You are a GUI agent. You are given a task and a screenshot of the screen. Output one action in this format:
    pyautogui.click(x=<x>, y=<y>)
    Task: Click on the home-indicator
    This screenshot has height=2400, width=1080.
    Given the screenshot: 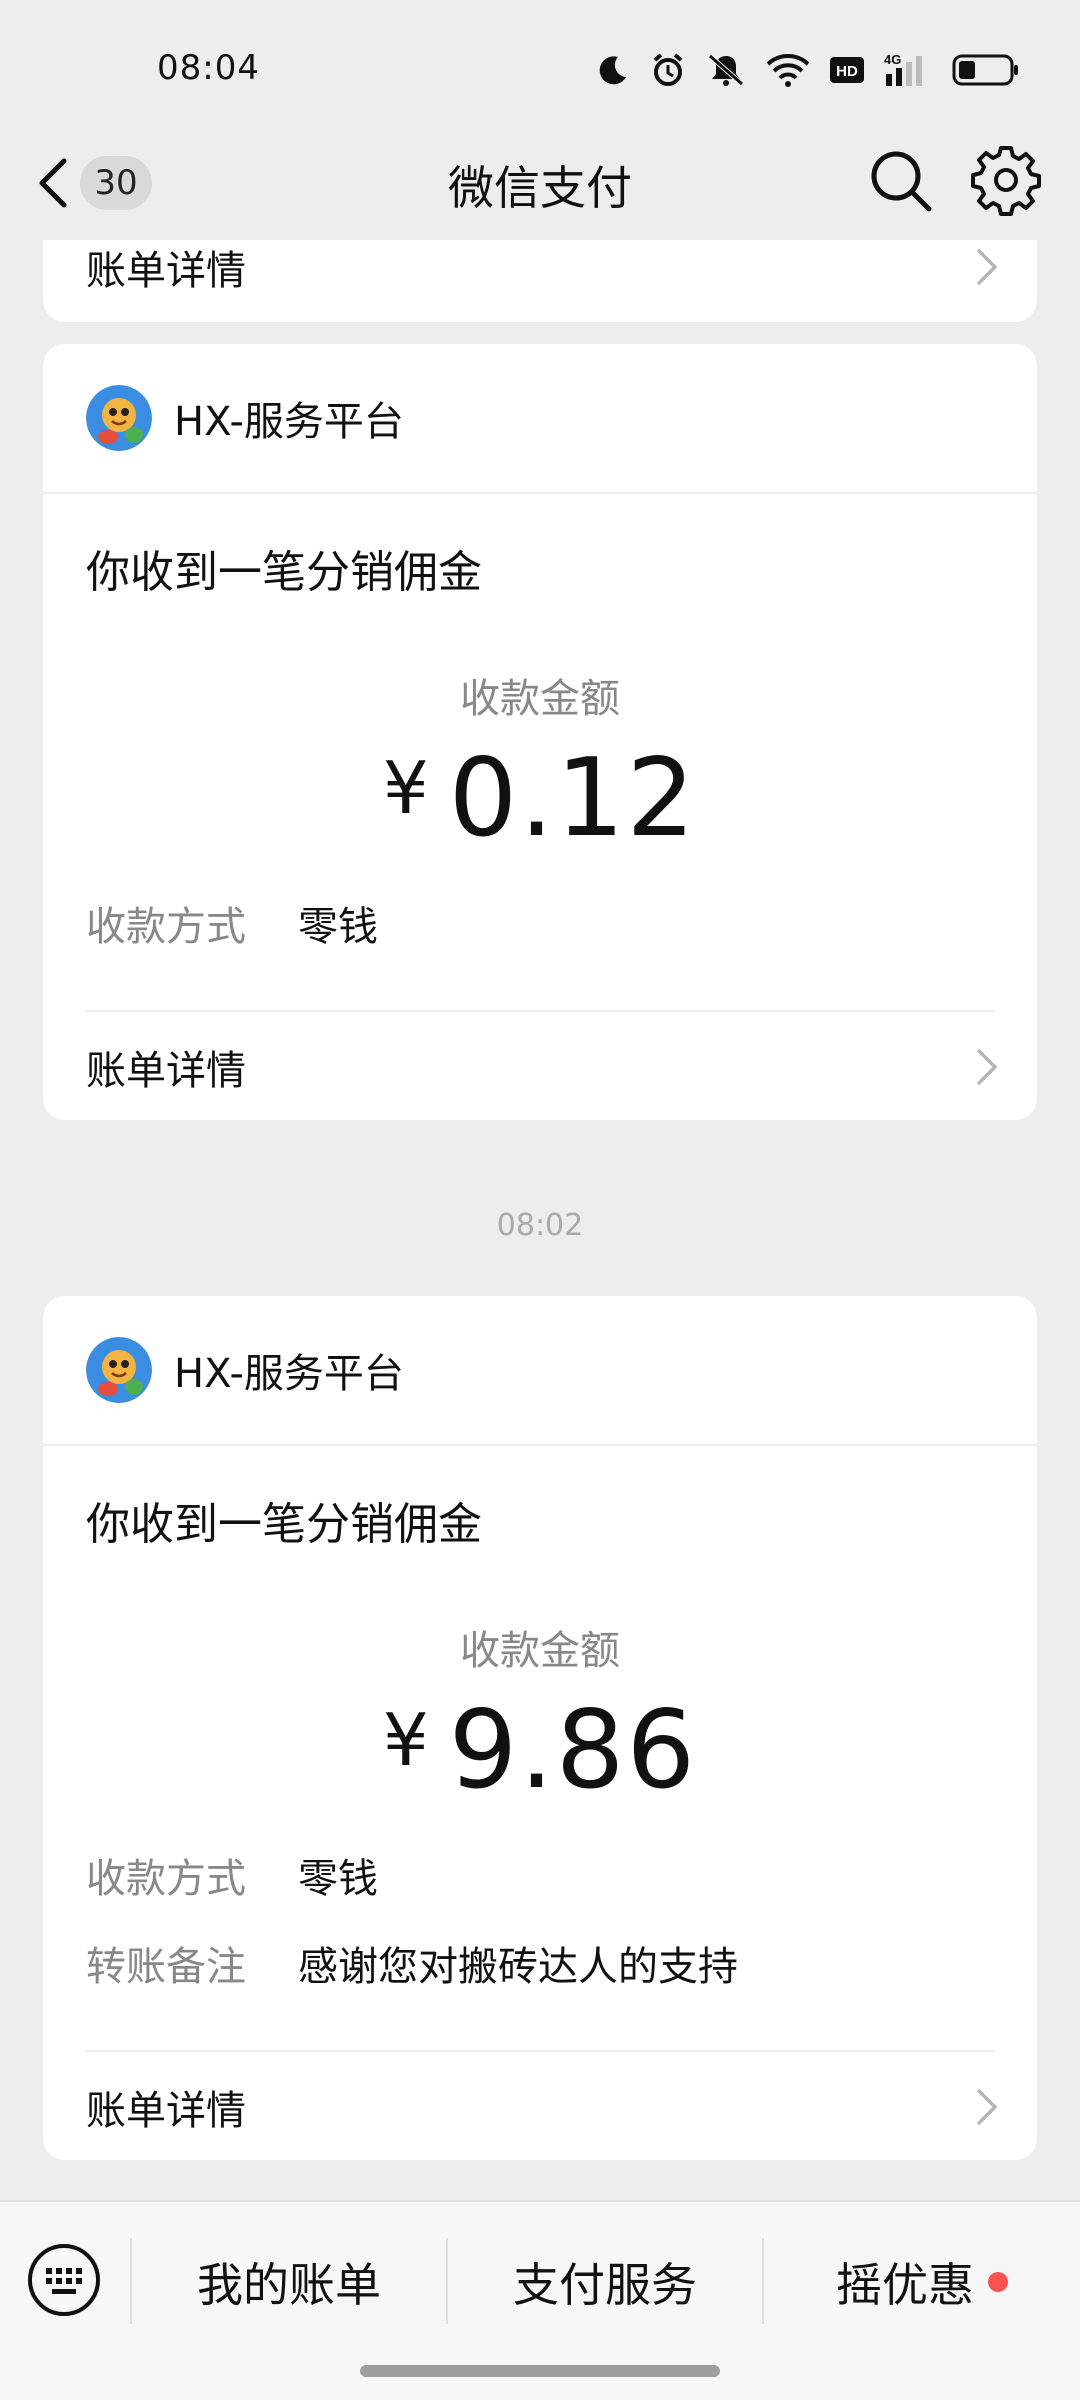 What is the action you would take?
    pyautogui.click(x=540, y=2371)
    